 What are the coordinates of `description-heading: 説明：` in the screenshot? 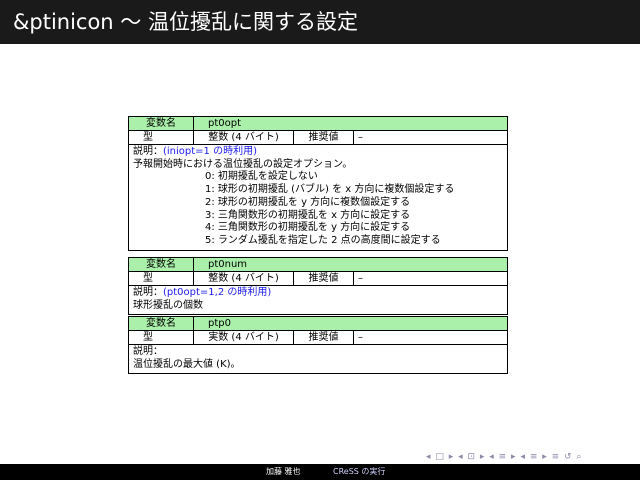 It's located at (318, 352).